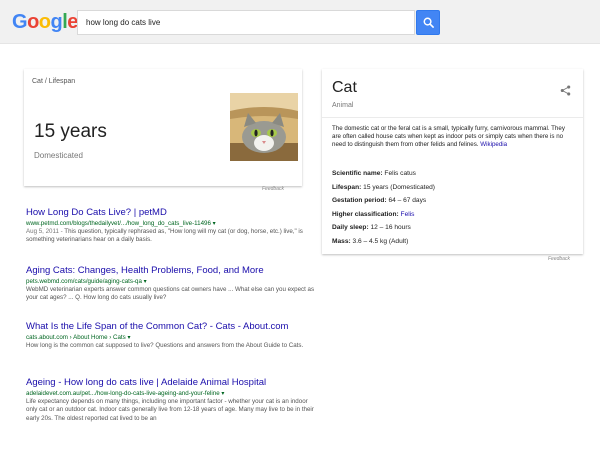  I want to click on cat-photo, so click(264, 127).